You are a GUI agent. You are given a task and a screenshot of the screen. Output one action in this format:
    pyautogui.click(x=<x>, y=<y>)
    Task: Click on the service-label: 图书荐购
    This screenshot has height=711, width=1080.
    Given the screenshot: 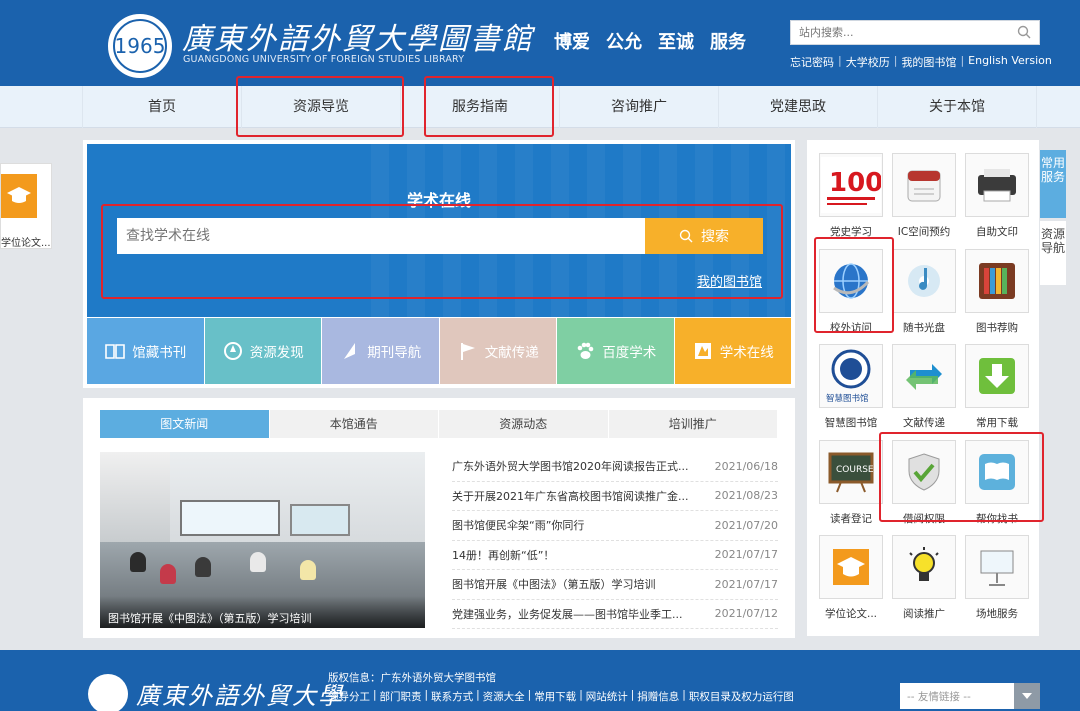 What is the action you would take?
    pyautogui.click(x=997, y=328)
    